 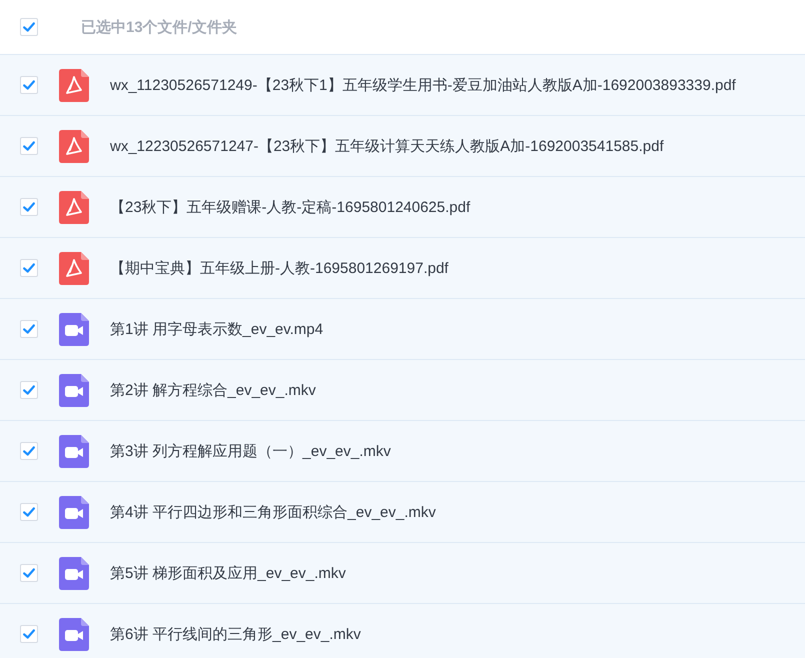 What do you see at coordinates (159, 27) in the screenshot?
I see `selection-count: 已选中13个文件/文件夹` at bounding box center [159, 27].